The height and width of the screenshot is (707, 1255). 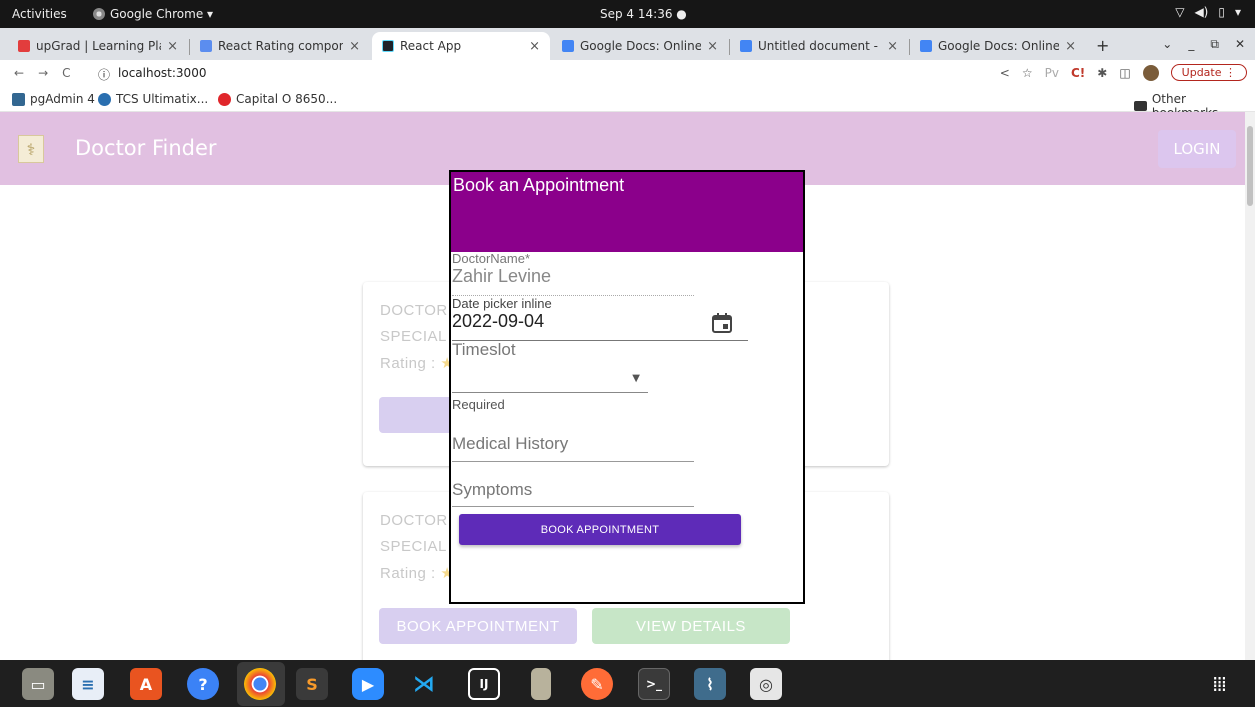 I want to click on upgrad-favicon, so click(x=24, y=46).